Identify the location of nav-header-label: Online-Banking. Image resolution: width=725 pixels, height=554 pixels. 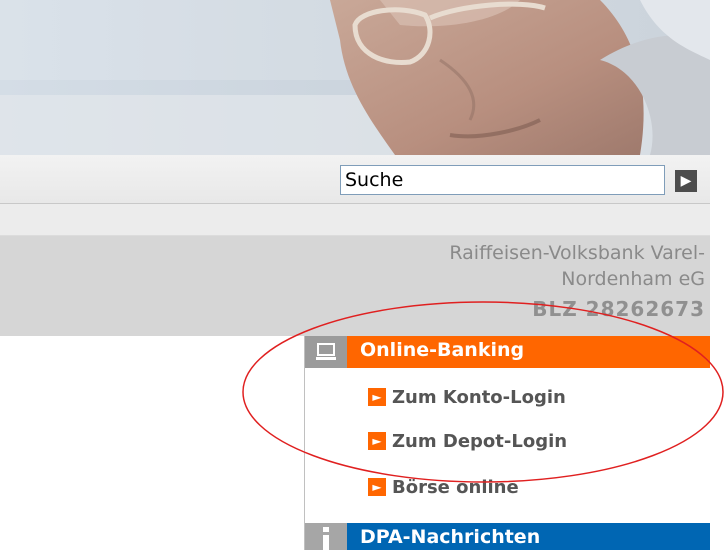
(442, 350).